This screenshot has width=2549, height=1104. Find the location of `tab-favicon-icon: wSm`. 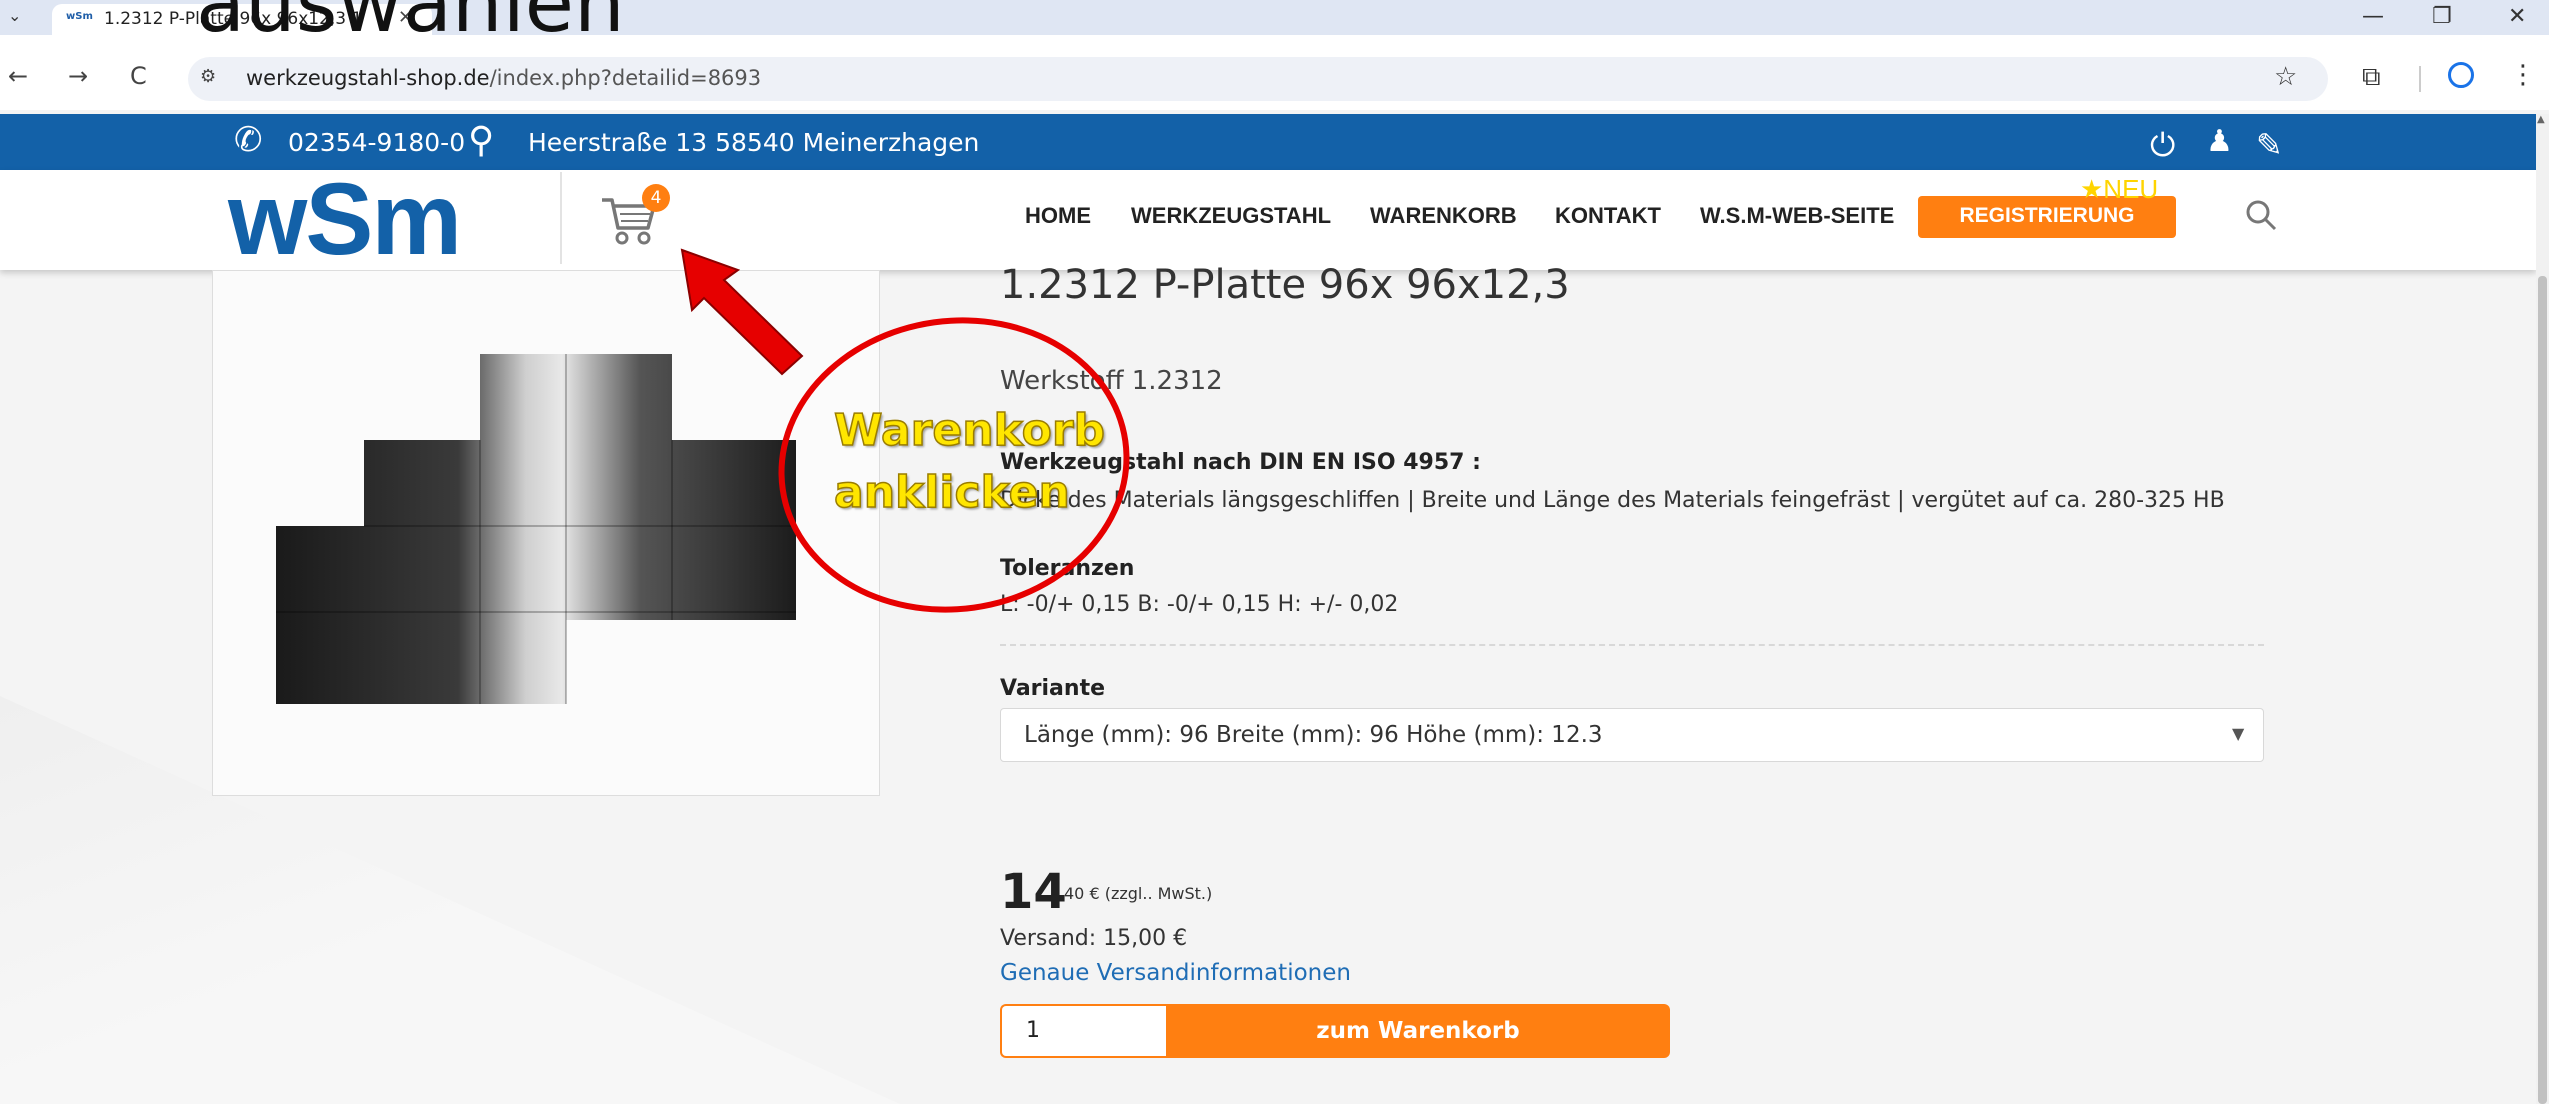

tab-favicon-icon: wSm is located at coordinates (79, 16).